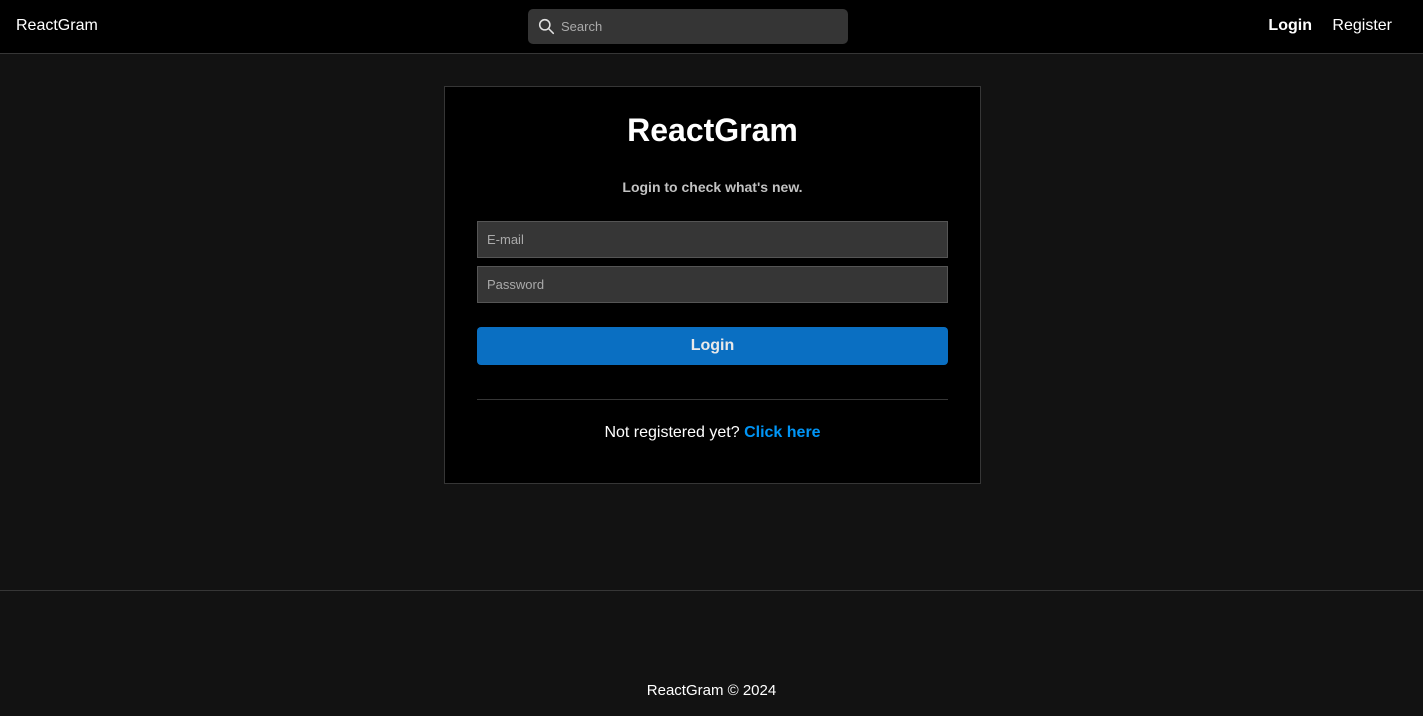  Describe the element at coordinates (712, 399) in the screenshot. I see `card-divider` at that location.